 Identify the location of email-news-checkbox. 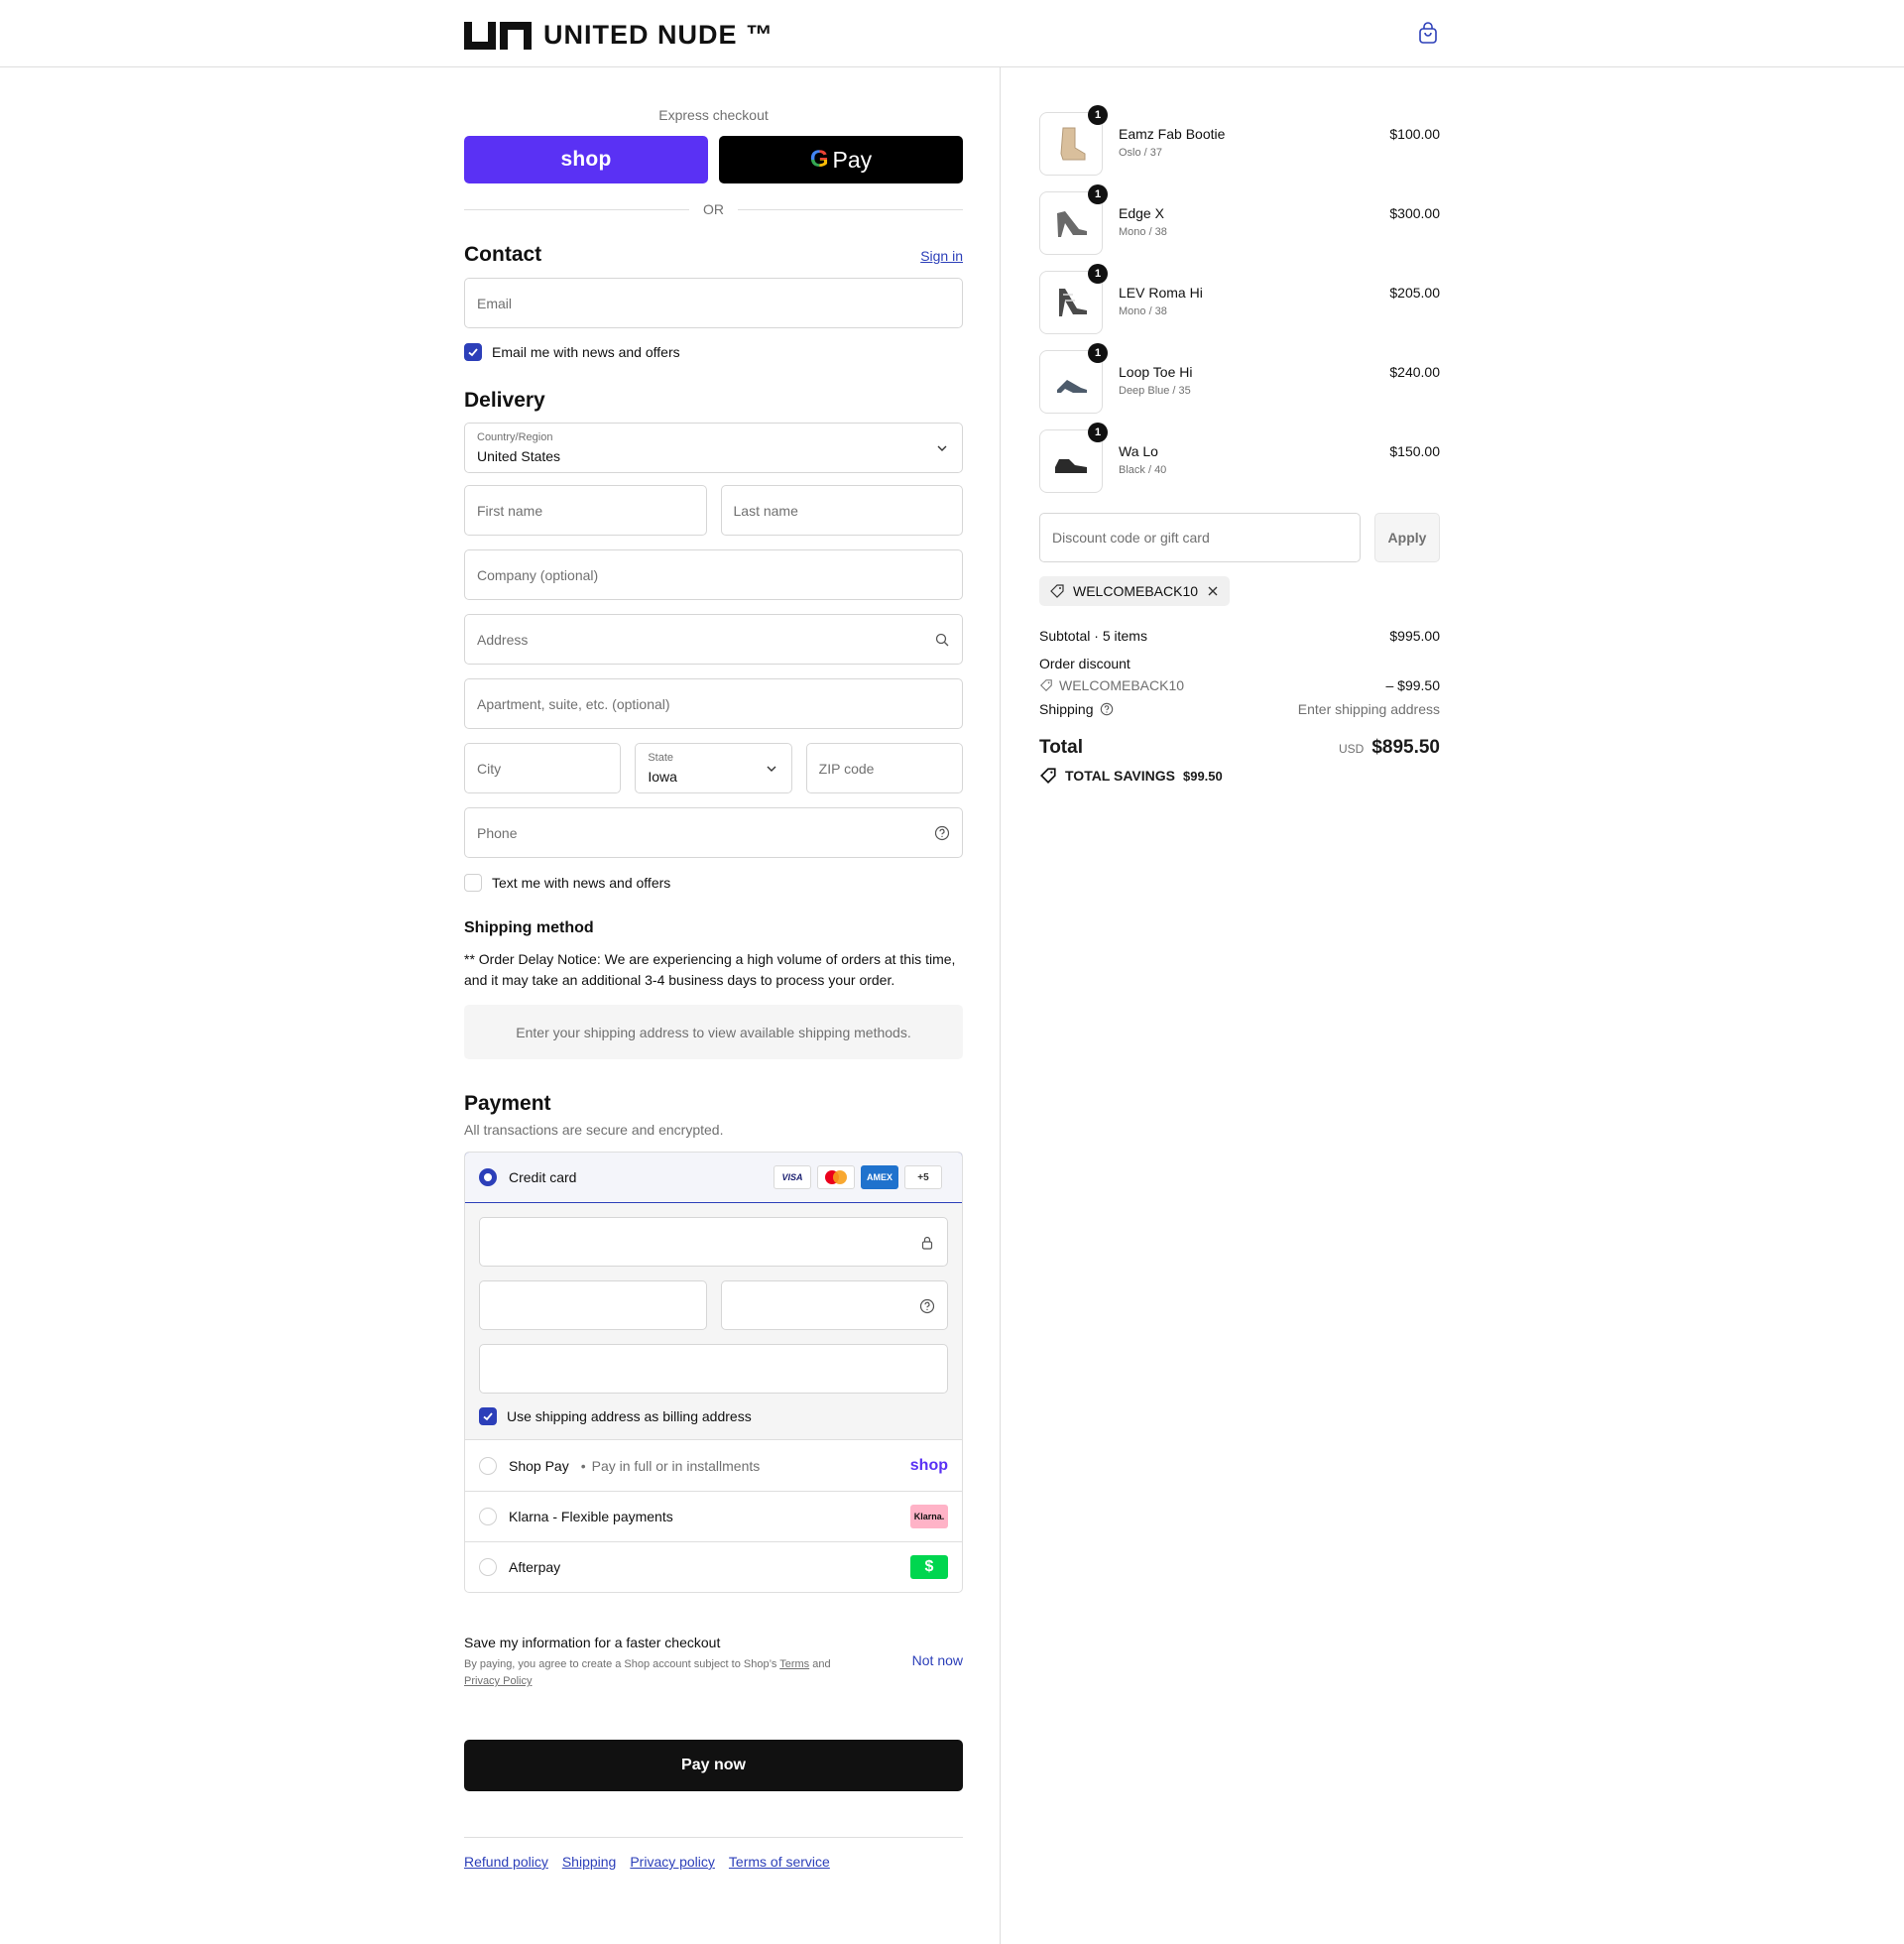
(473, 352).